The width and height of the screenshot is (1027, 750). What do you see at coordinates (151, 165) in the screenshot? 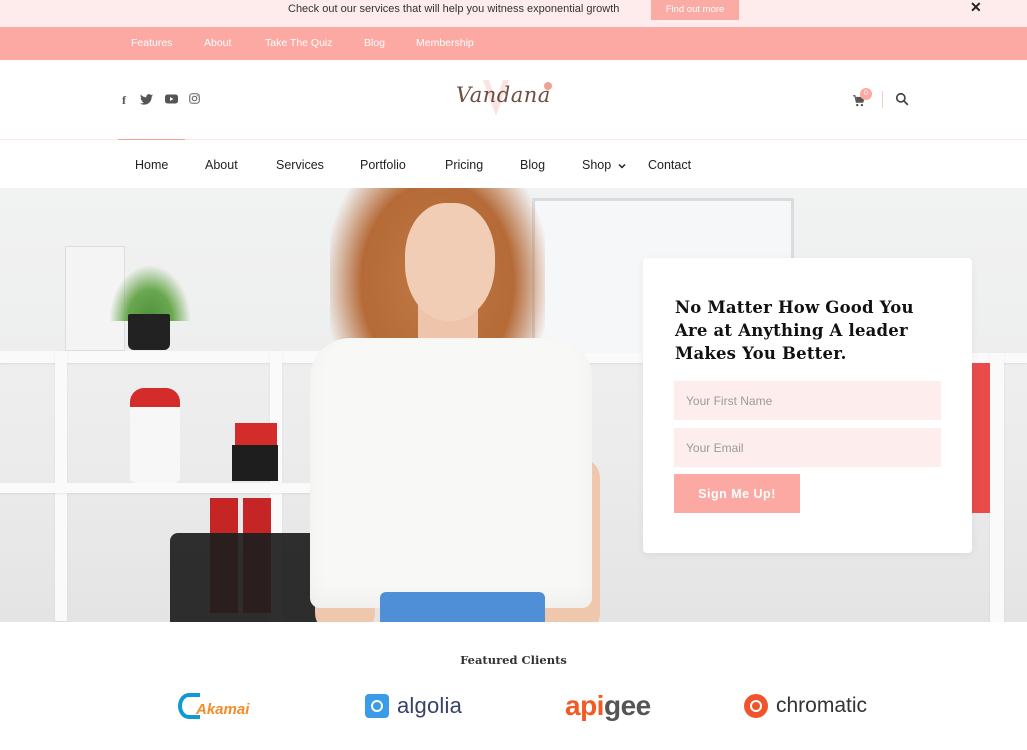
I see `nav-home: Home` at bounding box center [151, 165].